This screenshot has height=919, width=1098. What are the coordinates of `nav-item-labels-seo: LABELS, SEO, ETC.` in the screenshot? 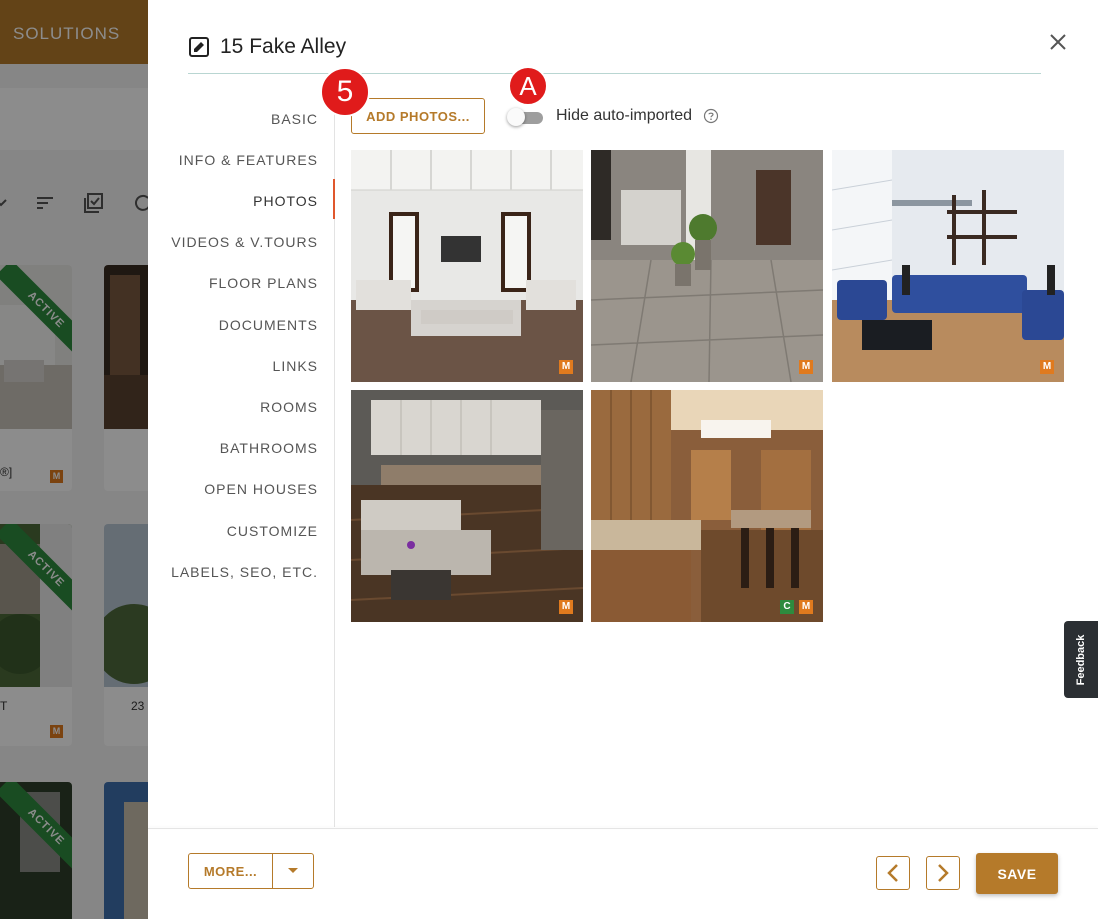 It's located at (244, 572).